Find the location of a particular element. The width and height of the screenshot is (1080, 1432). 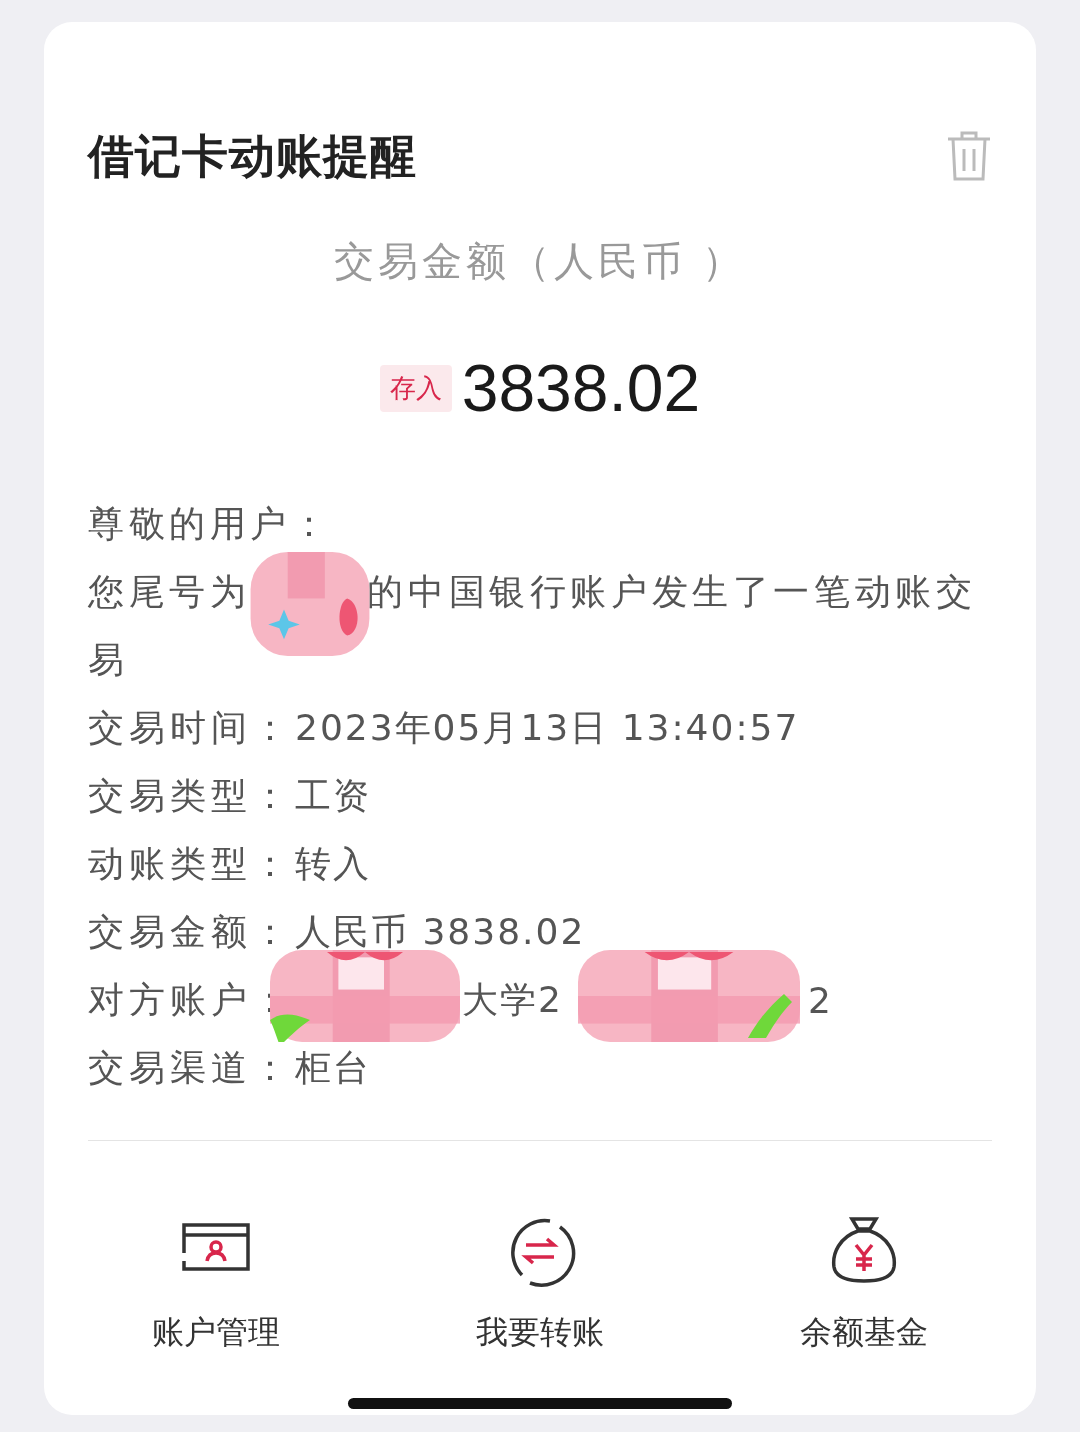

notice-text: 您尾号为 is located at coordinates (169, 591).